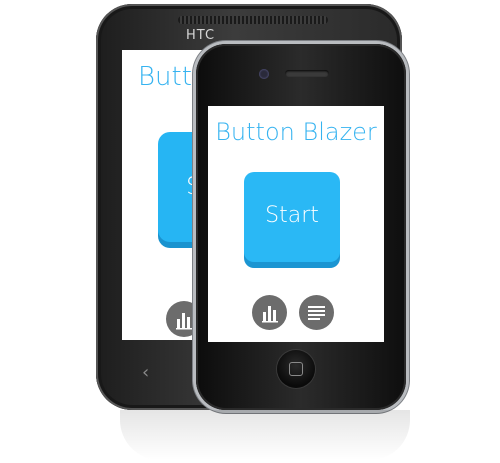  What do you see at coordinates (253, 20) in the screenshot?
I see `htc-speaker-grille` at bounding box center [253, 20].